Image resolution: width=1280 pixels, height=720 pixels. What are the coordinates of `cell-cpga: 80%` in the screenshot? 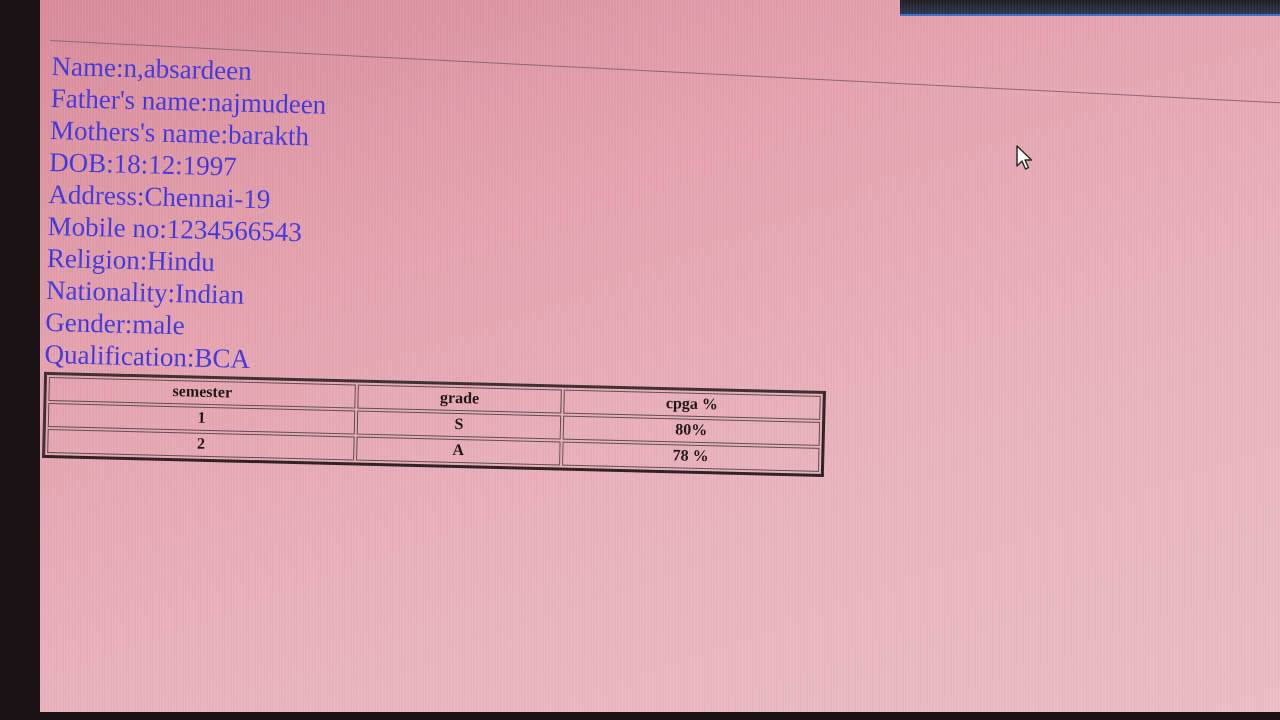 It's located at (691, 430).